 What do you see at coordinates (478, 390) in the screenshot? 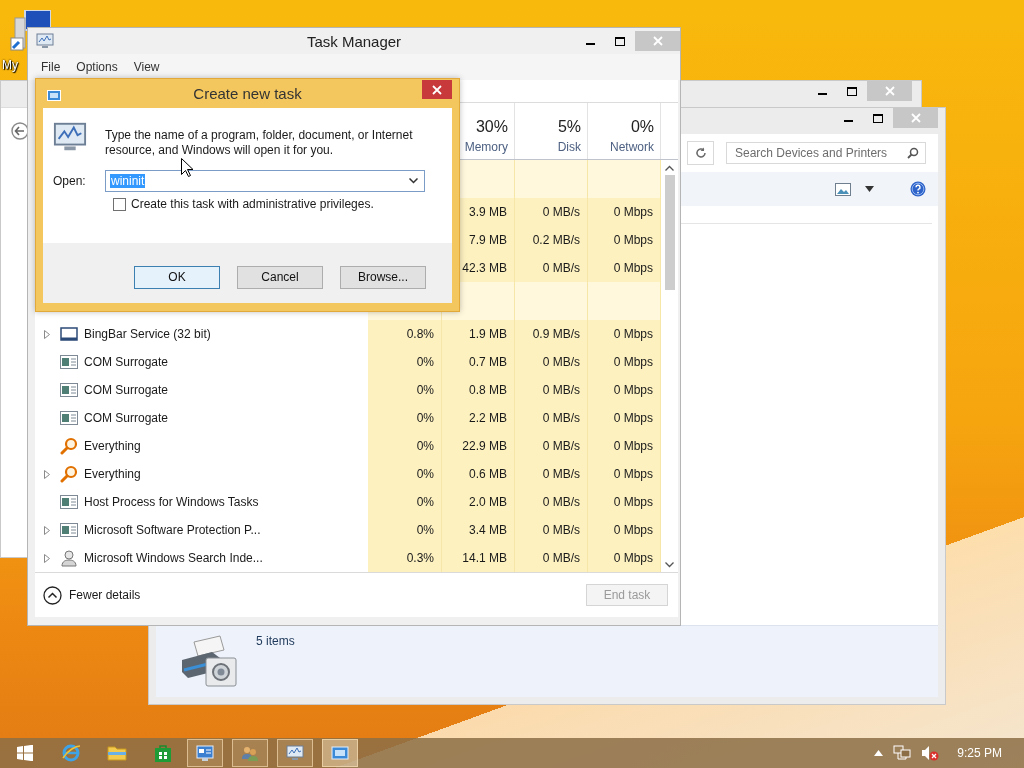
I see `table-cell: 0.8 MB` at bounding box center [478, 390].